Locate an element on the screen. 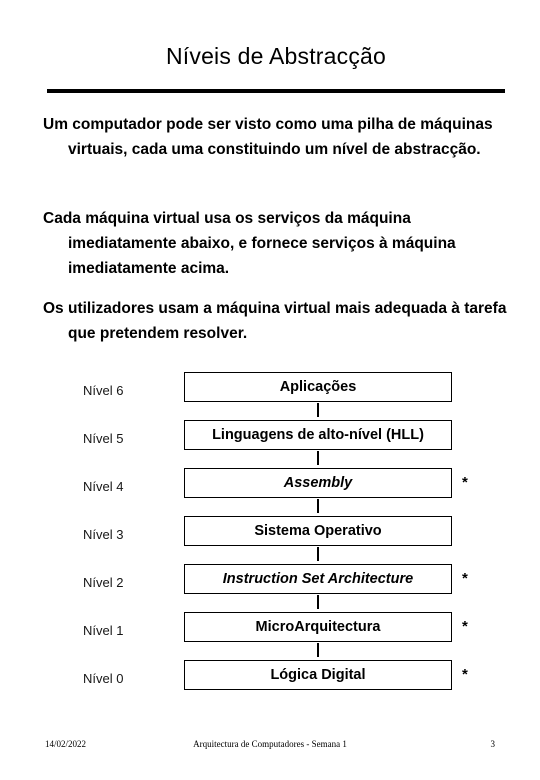 The width and height of the screenshot is (540, 780). level-star-2: * is located at coordinates (465, 578).